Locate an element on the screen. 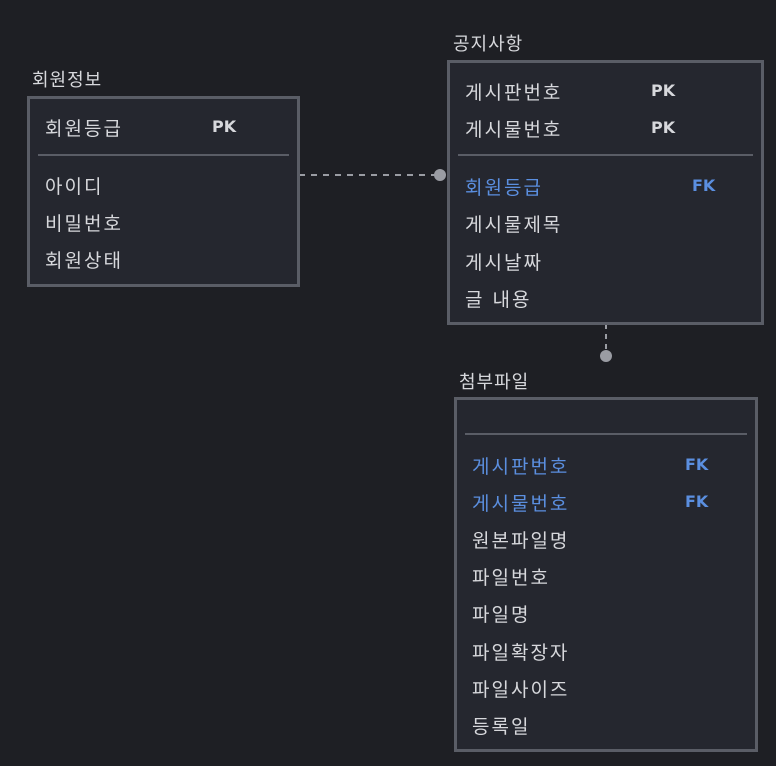  notice-attachment-relationship-endpoint is located at coordinates (606, 356).